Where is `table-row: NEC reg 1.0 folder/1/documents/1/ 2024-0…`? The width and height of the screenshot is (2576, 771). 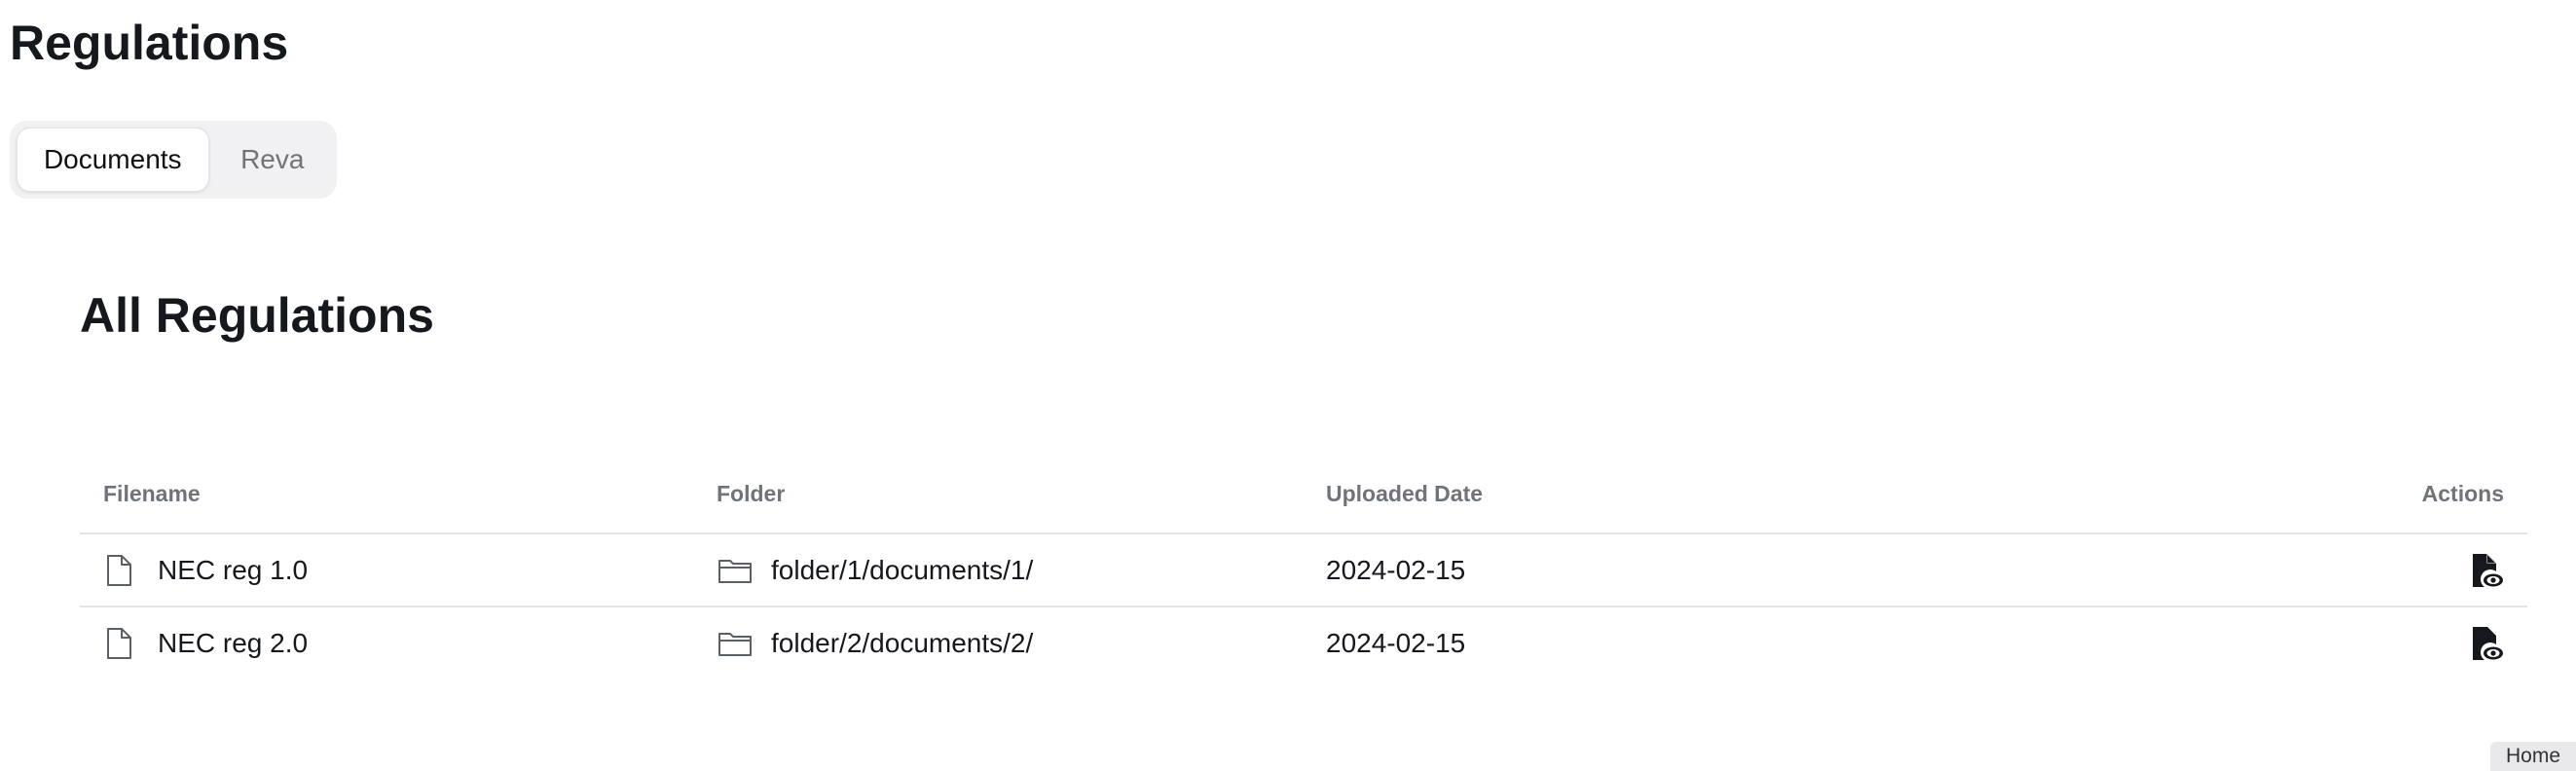
table-row: NEC reg 1.0 folder/1/documents/1/ 2024-0… is located at coordinates (1303, 570).